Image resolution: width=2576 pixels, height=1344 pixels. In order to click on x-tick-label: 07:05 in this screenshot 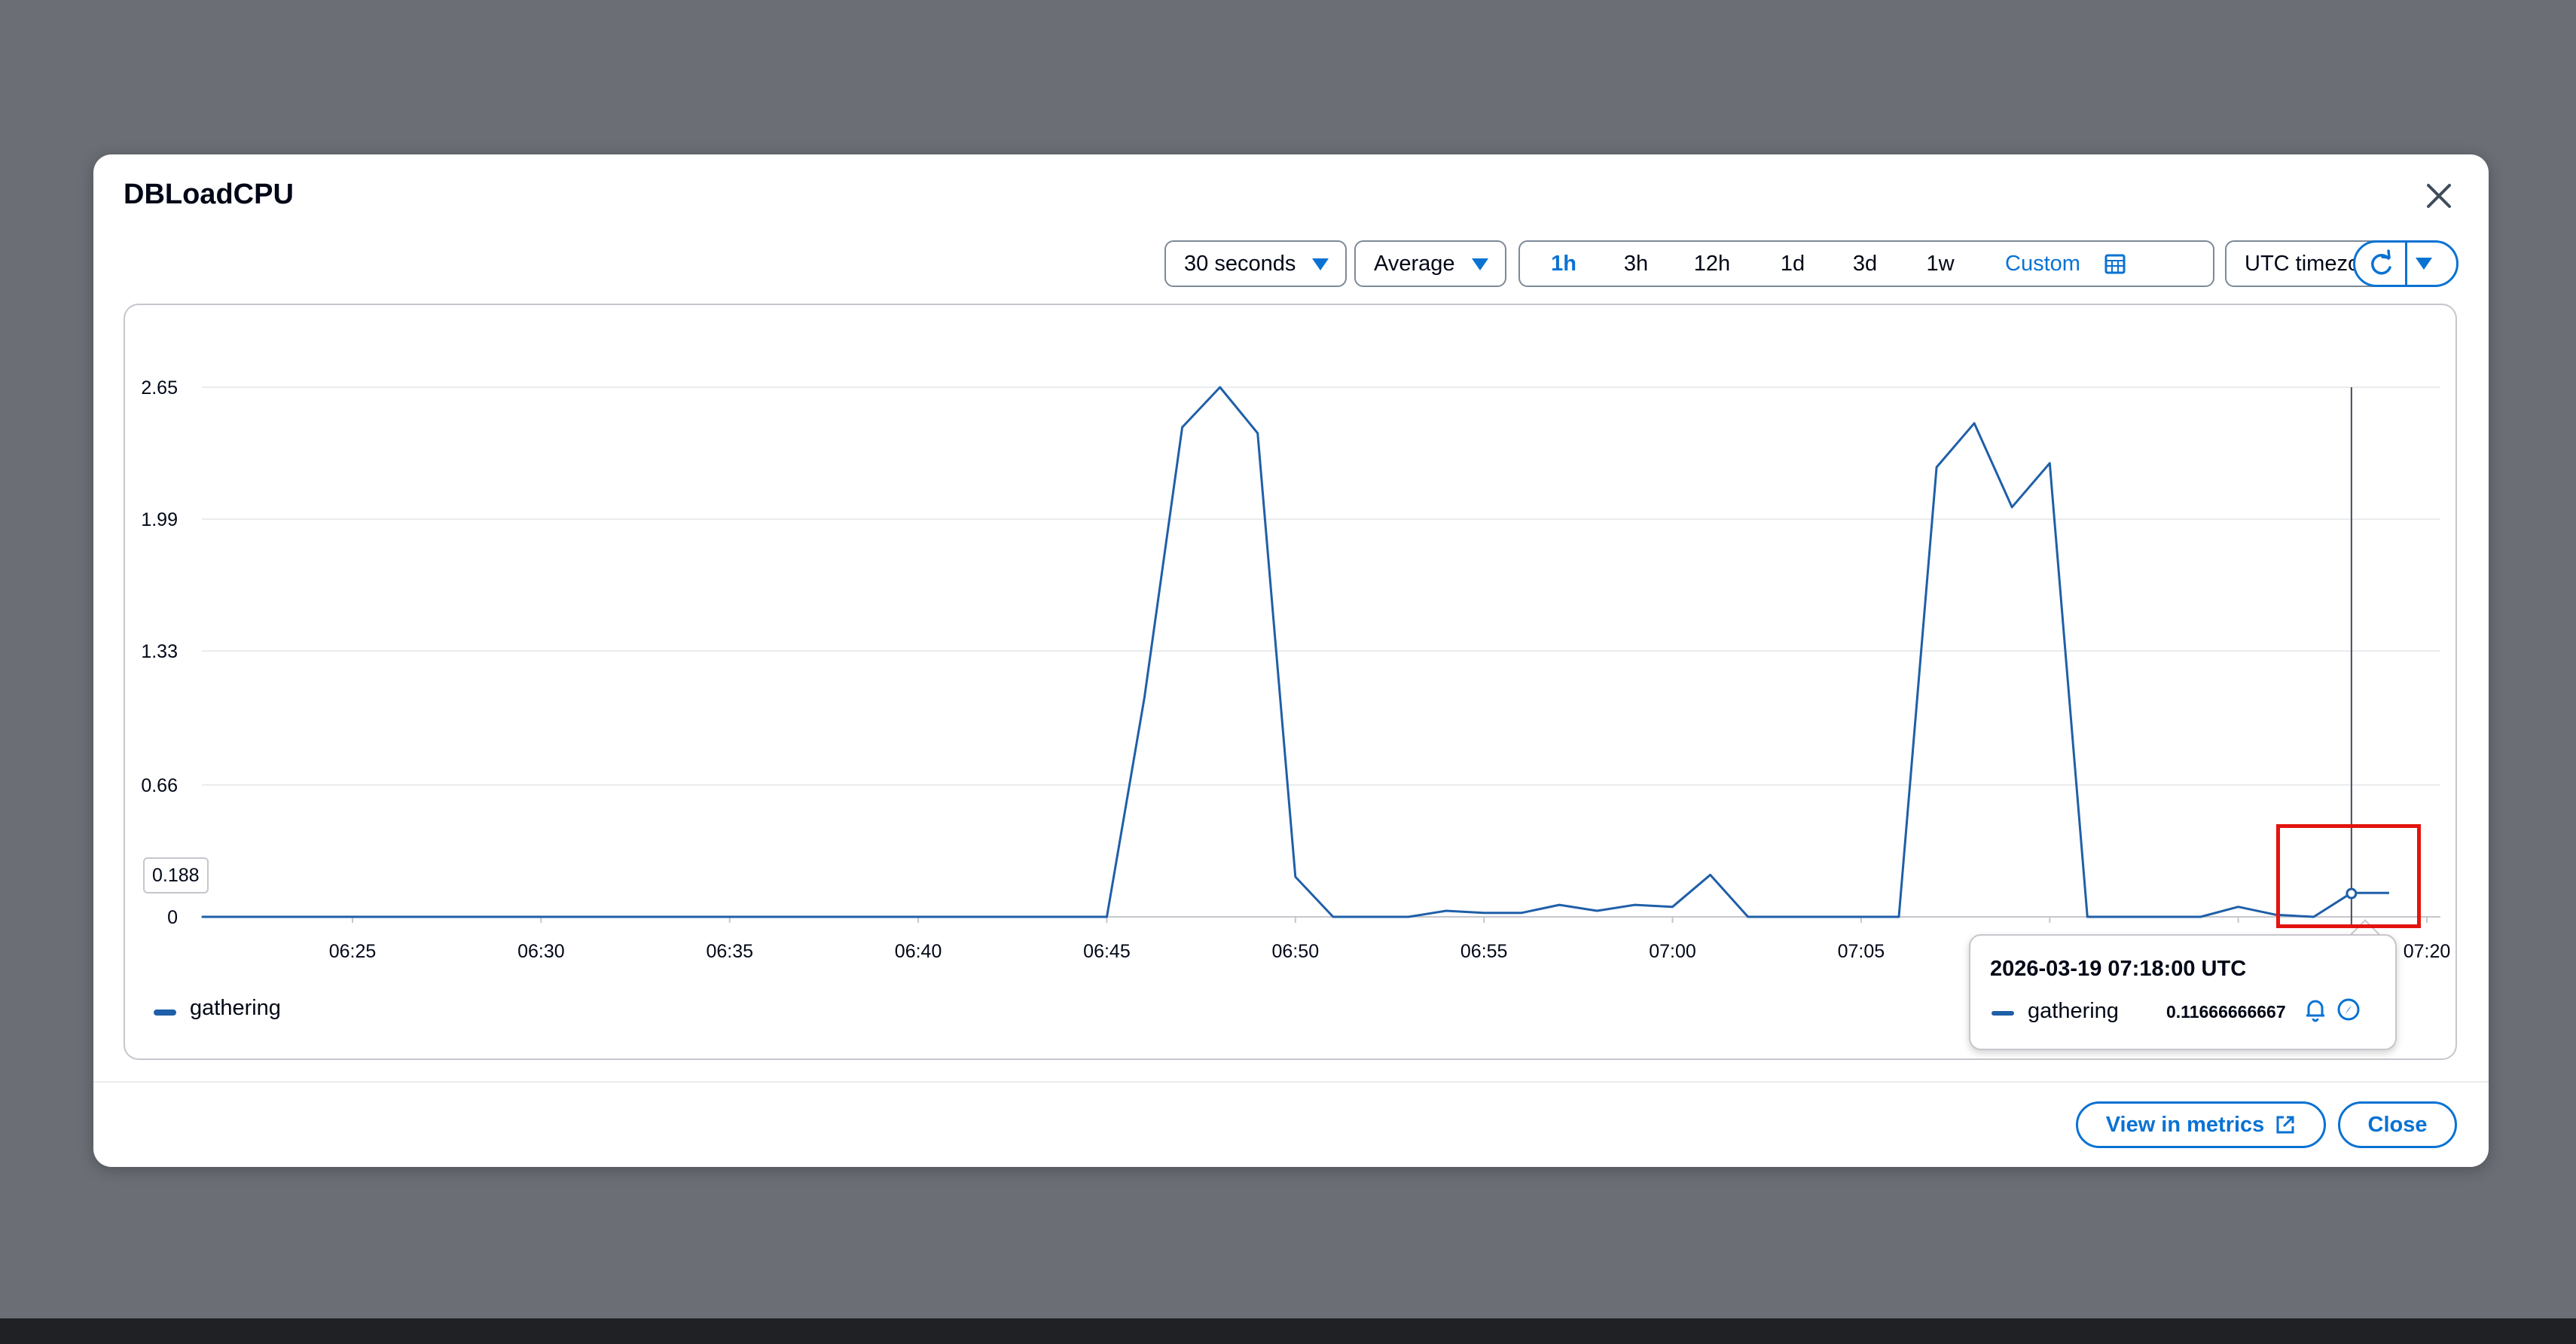, I will do `click(1862, 951)`.